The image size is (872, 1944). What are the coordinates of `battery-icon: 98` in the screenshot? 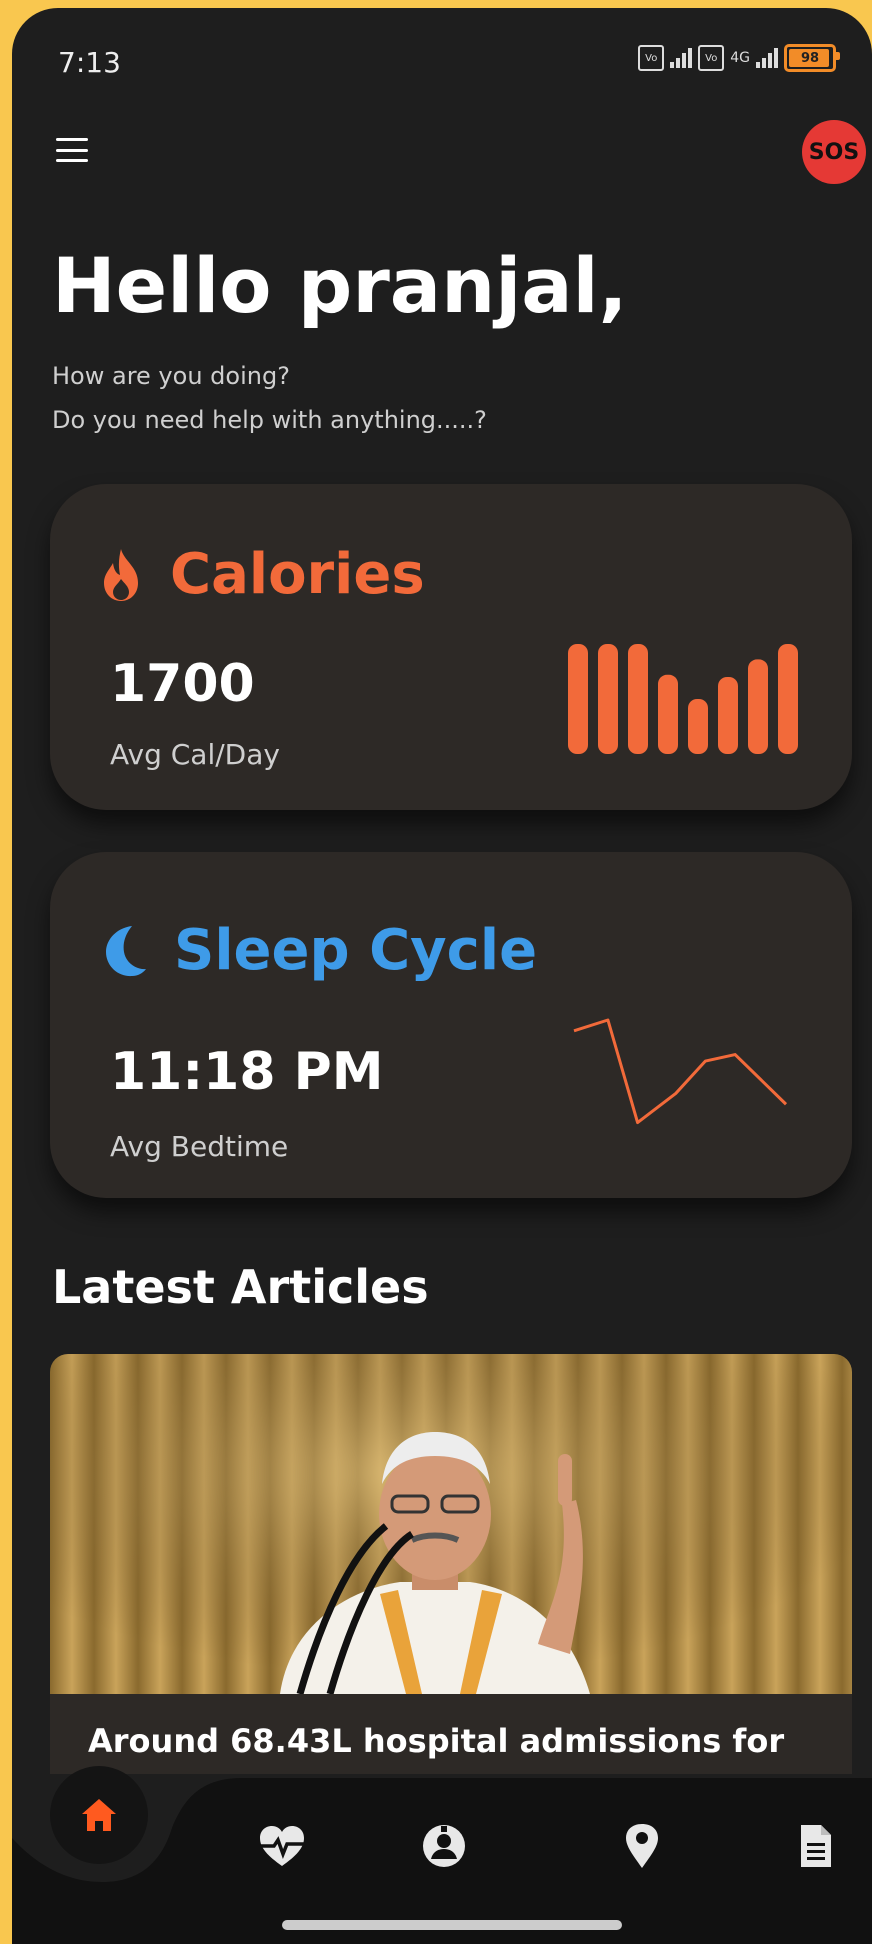 It's located at (812, 58).